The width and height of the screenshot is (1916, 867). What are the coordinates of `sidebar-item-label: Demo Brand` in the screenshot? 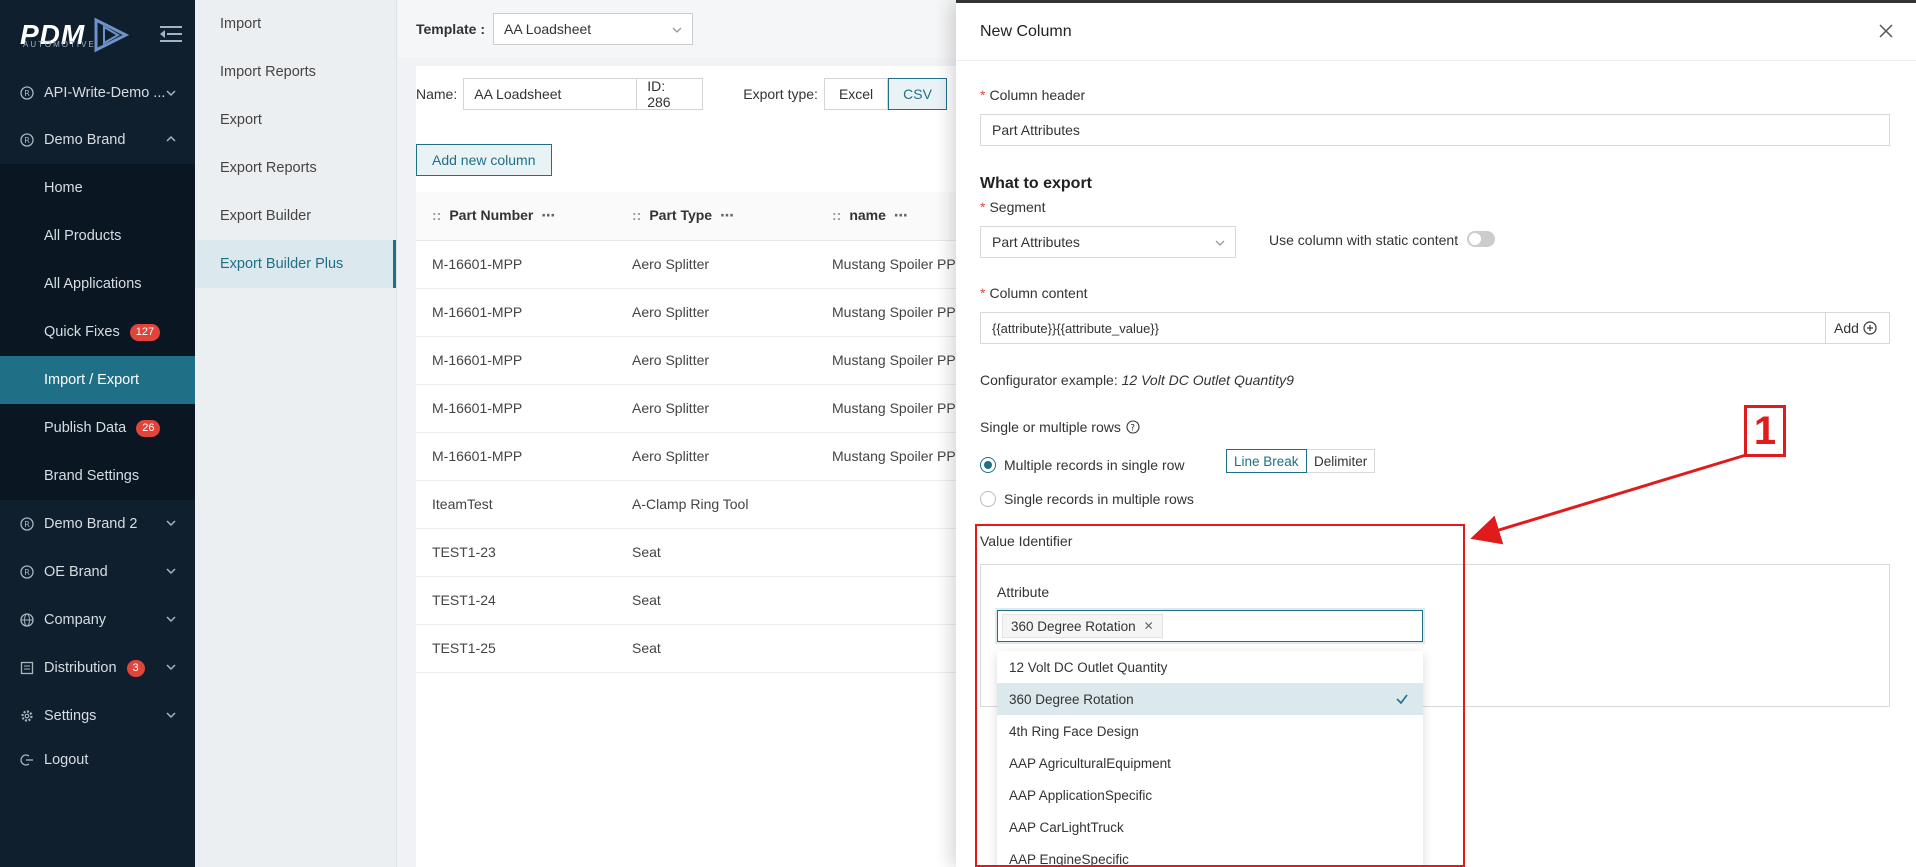 It's located at (85, 140).